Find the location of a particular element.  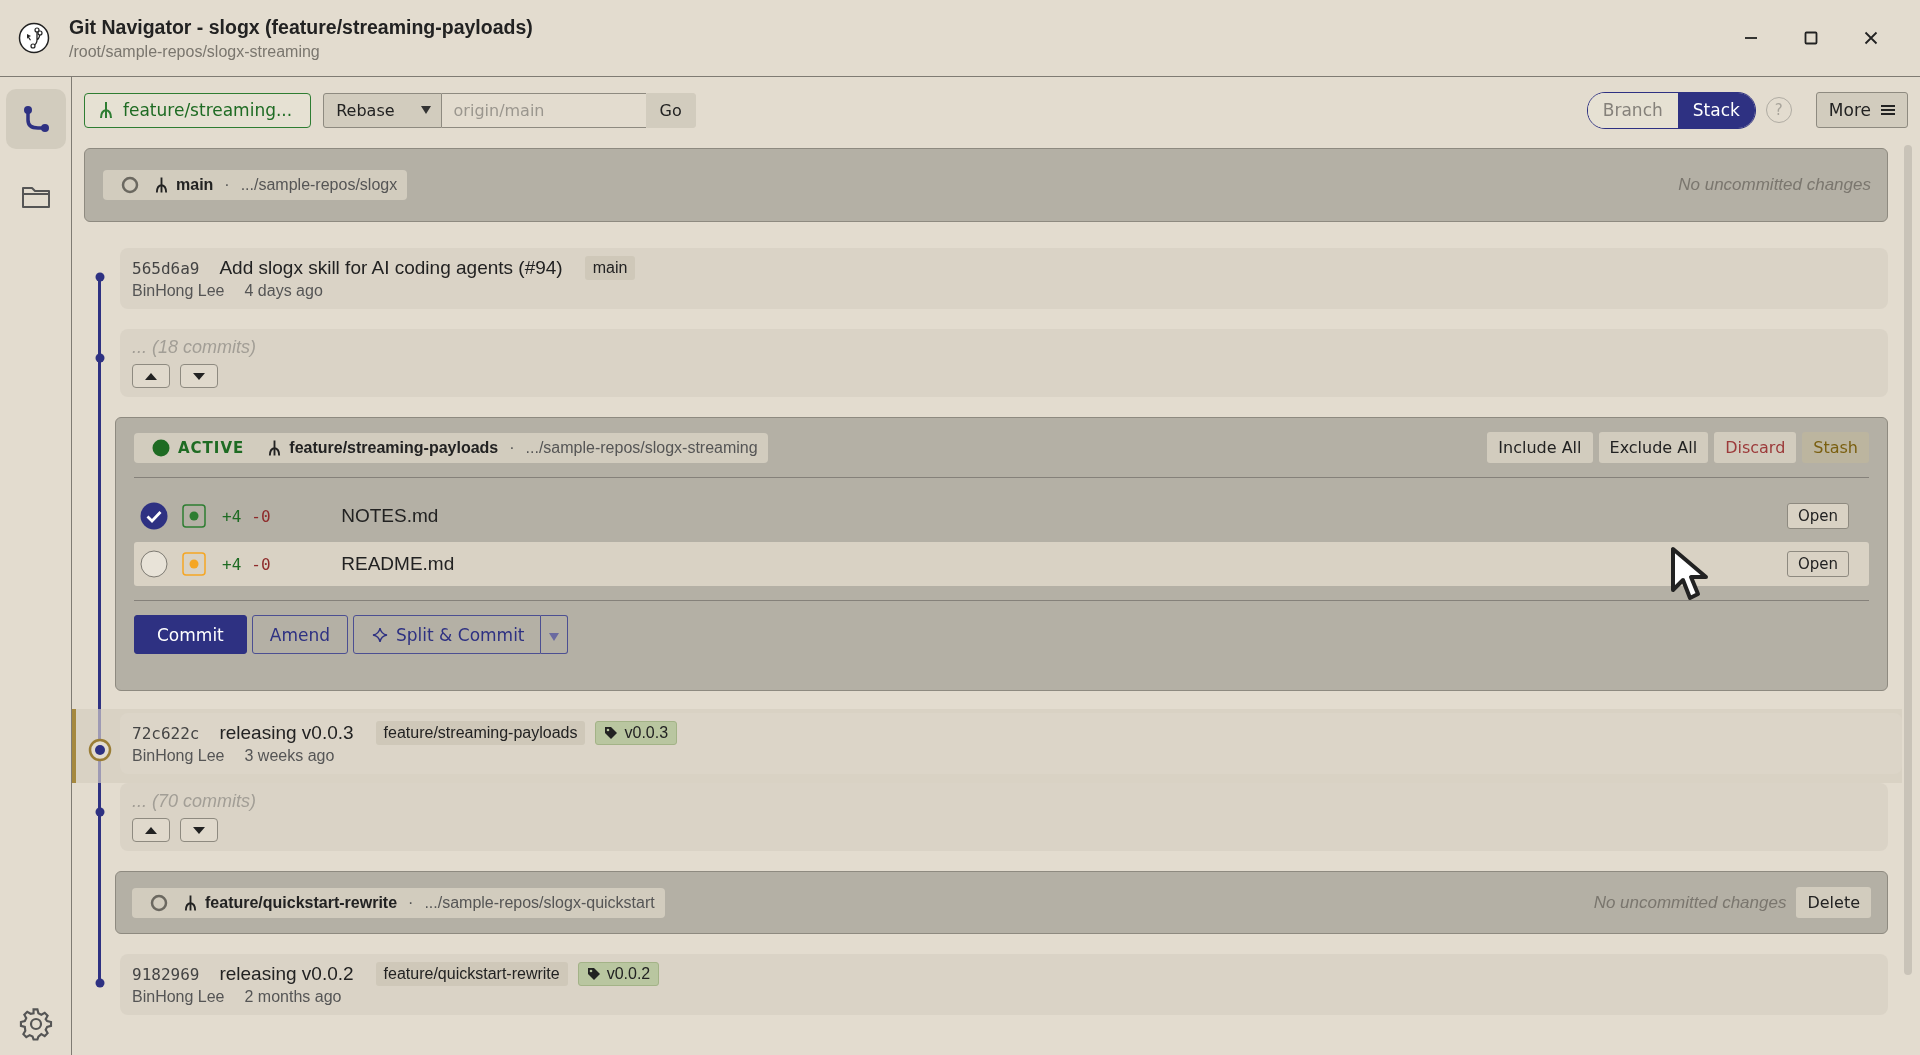

unchecked-checkbox is located at coordinates (154, 564).